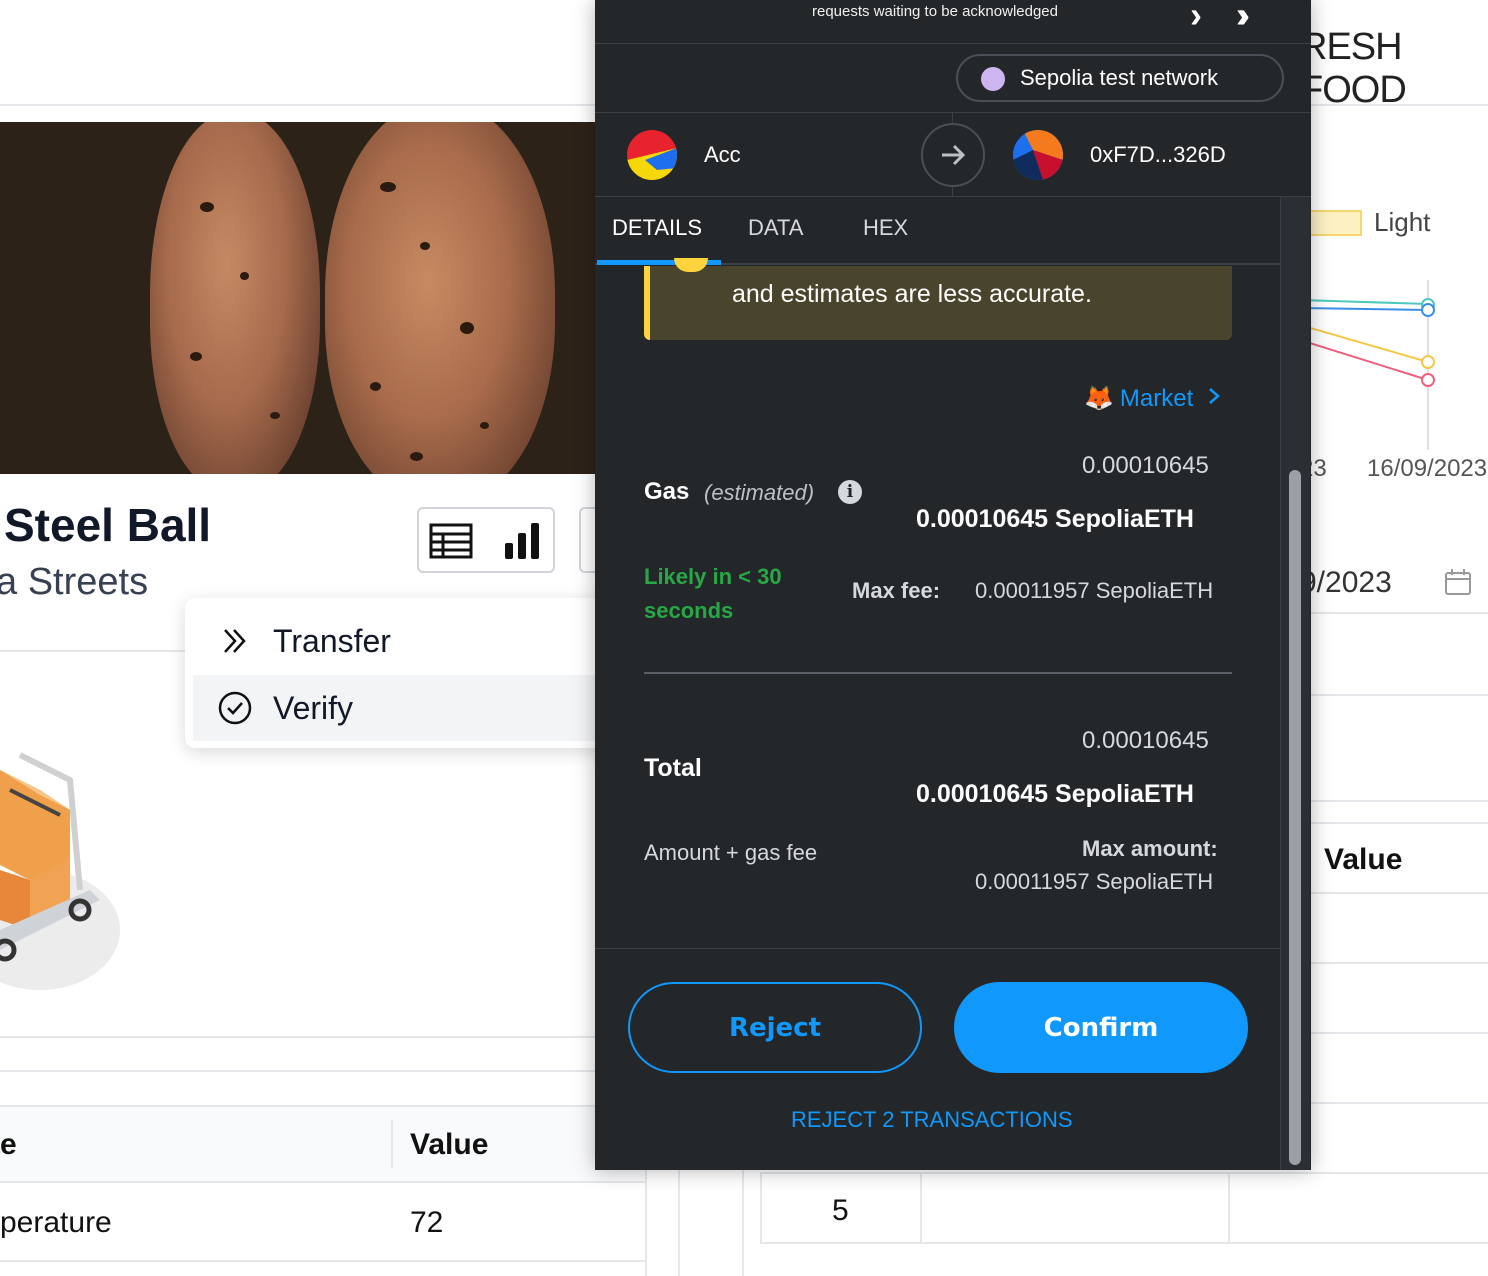  What do you see at coordinates (1094, 881) in the screenshot?
I see `max-amount-value: 0.00011957 SepoliaETH` at bounding box center [1094, 881].